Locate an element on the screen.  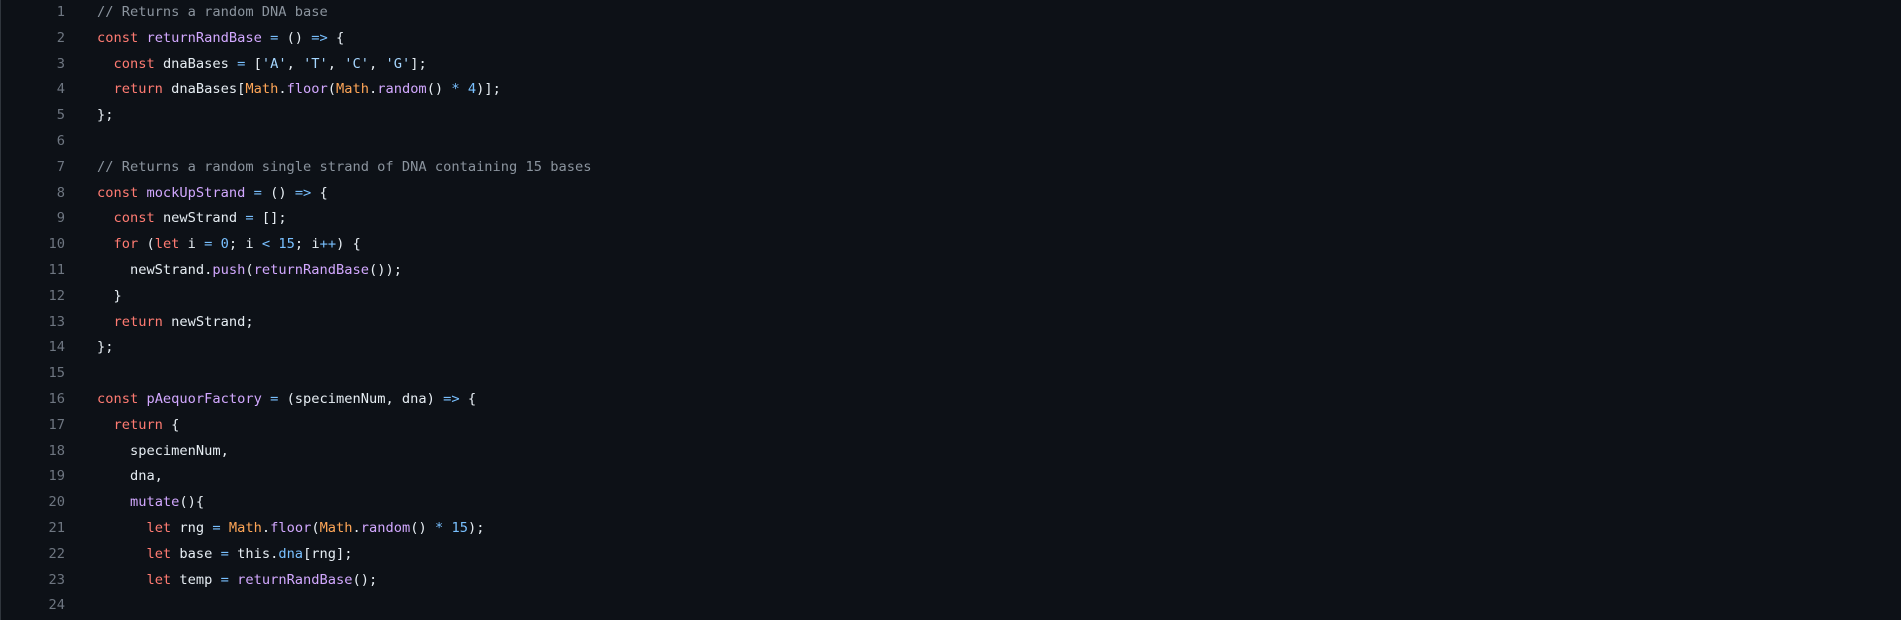
code-token: mutate is located at coordinates (154, 502).